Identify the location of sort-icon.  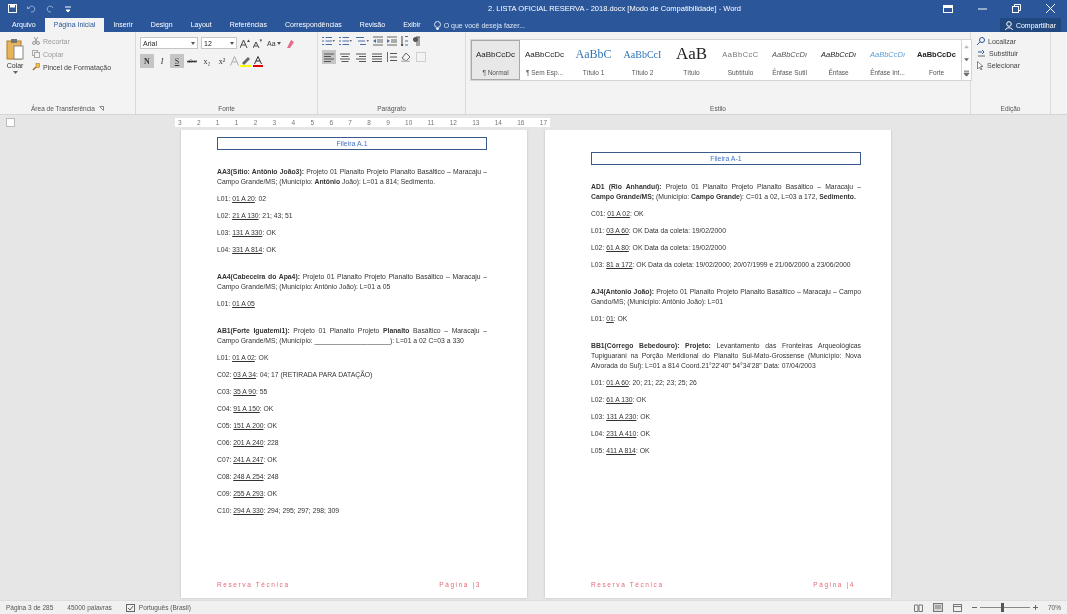
(405, 41).